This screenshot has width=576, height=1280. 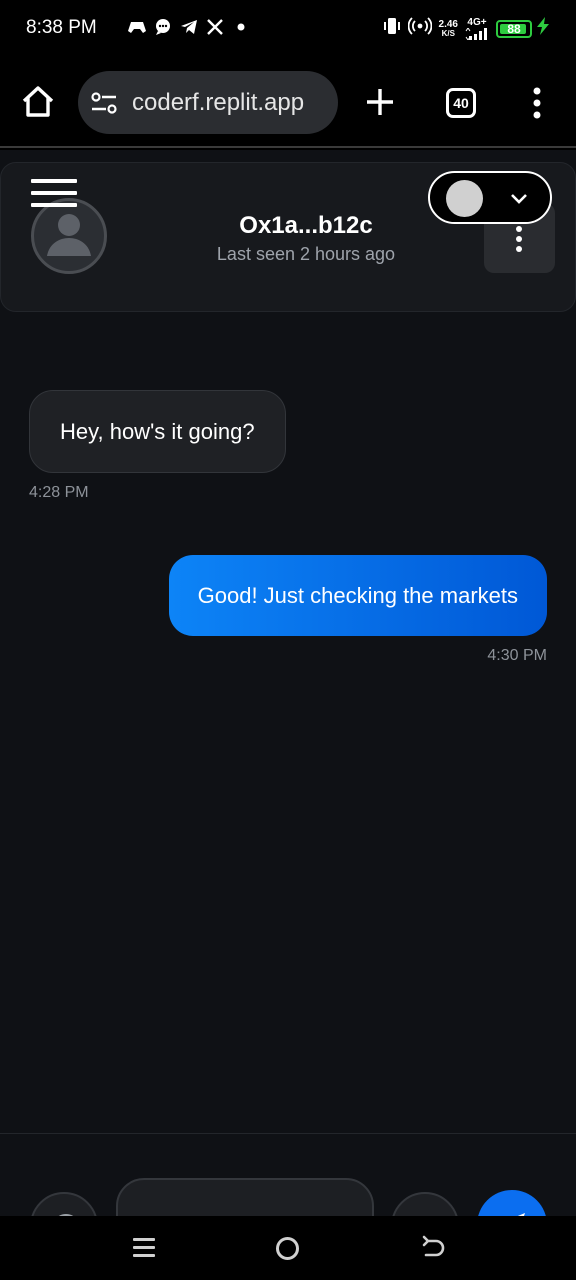 I want to click on dot-icon, so click(x=241, y=27).